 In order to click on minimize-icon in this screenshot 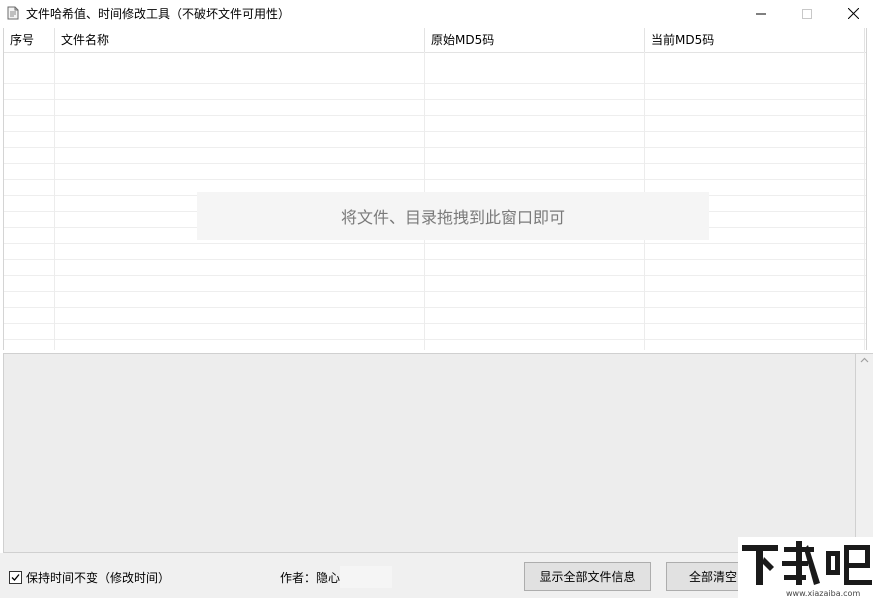, I will do `click(761, 13)`.